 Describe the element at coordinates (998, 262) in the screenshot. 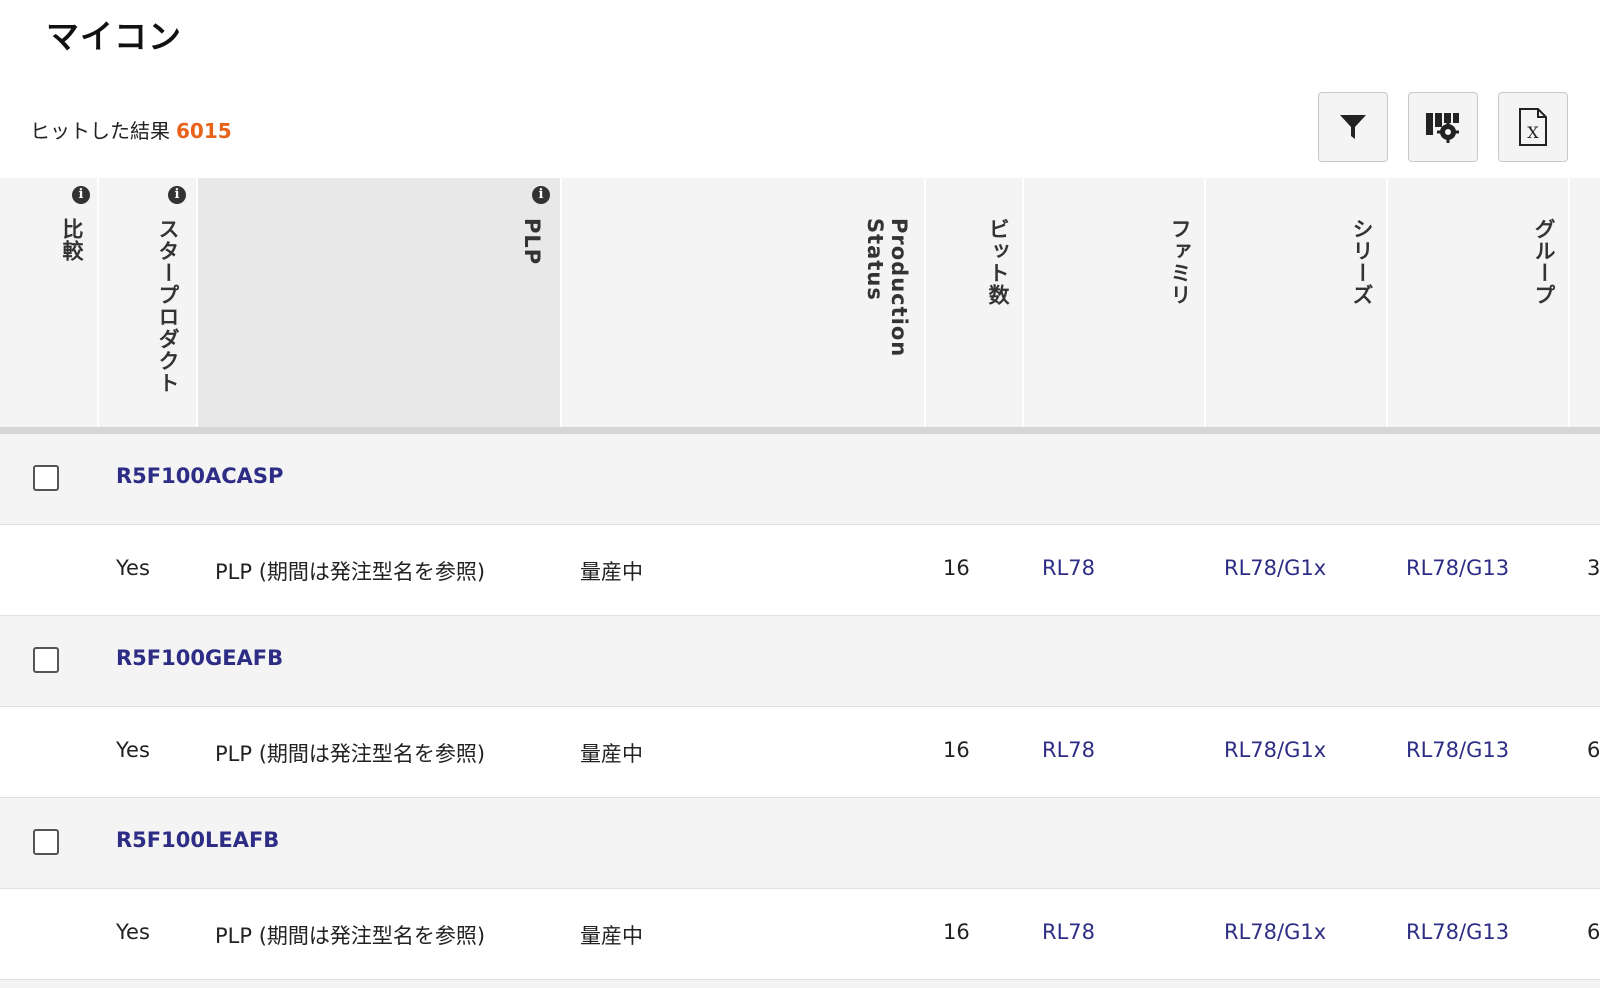

I see `column-label: ビット数` at that location.